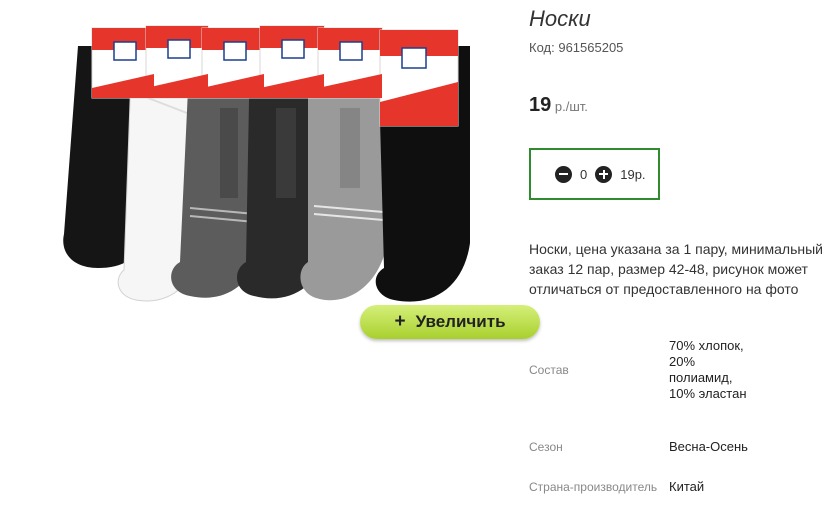  I want to click on cart-total: 19р., so click(633, 174).